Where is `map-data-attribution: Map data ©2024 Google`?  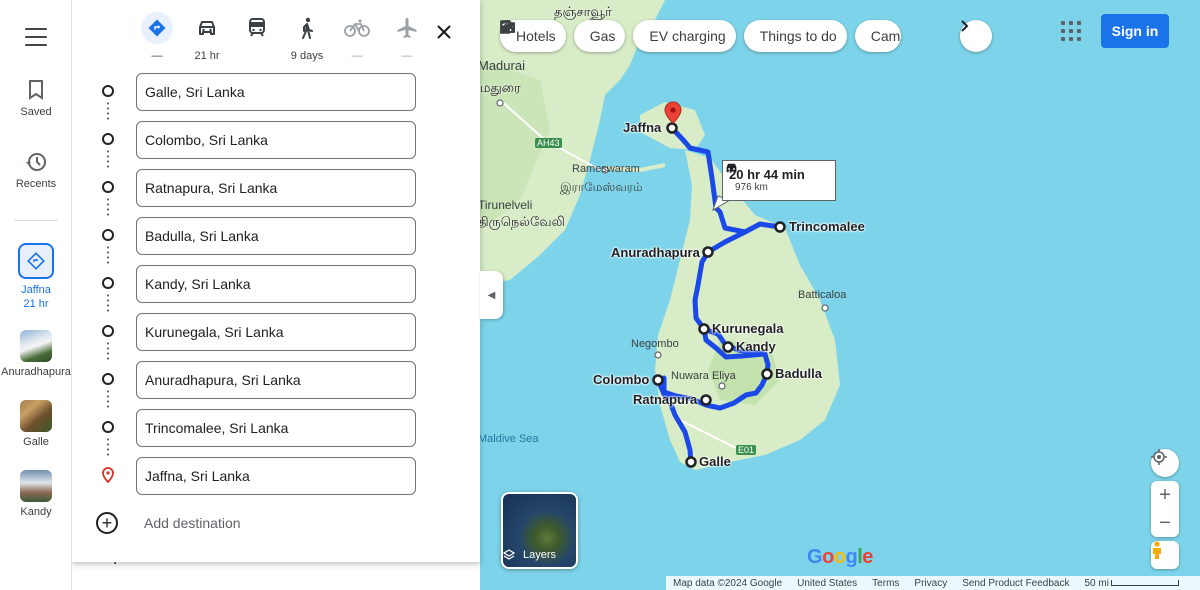 map-data-attribution: Map data ©2024 Google is located at coordinates (728, 583).